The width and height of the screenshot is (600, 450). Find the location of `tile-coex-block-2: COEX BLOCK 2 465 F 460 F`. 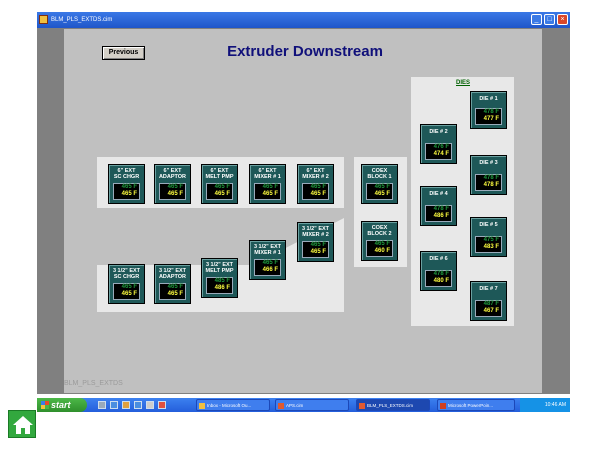

tile-coex-block-2: COEX BLOCK 2 465 F 460 F is located at coordinates (379, 241).